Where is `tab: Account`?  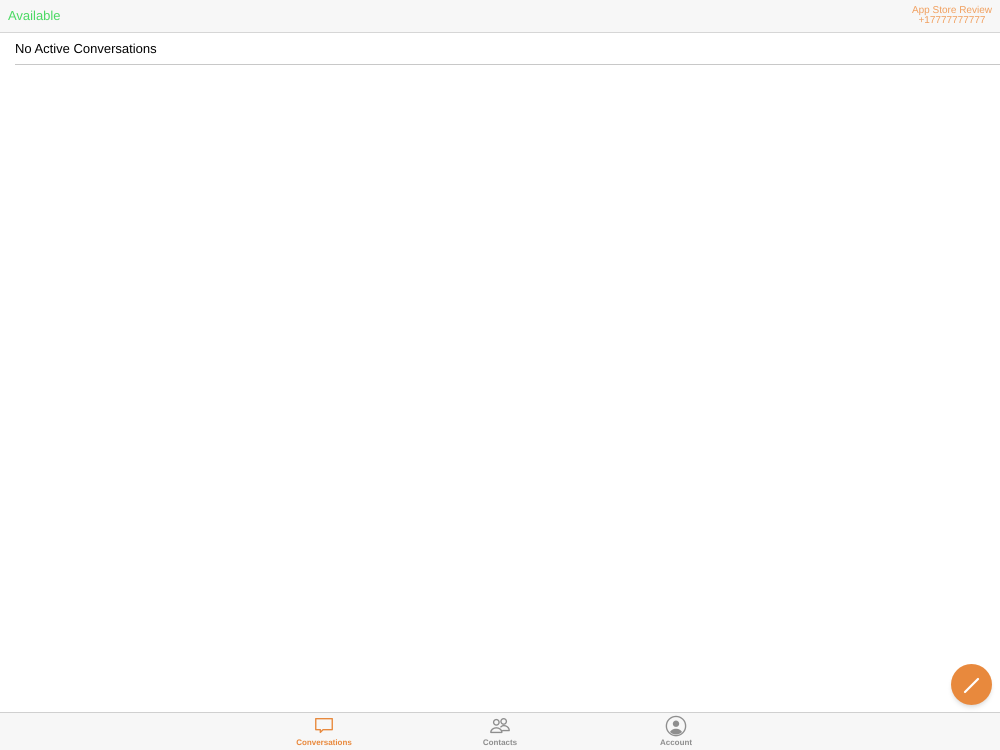 tab: Account is located at coordinates (676, 731).